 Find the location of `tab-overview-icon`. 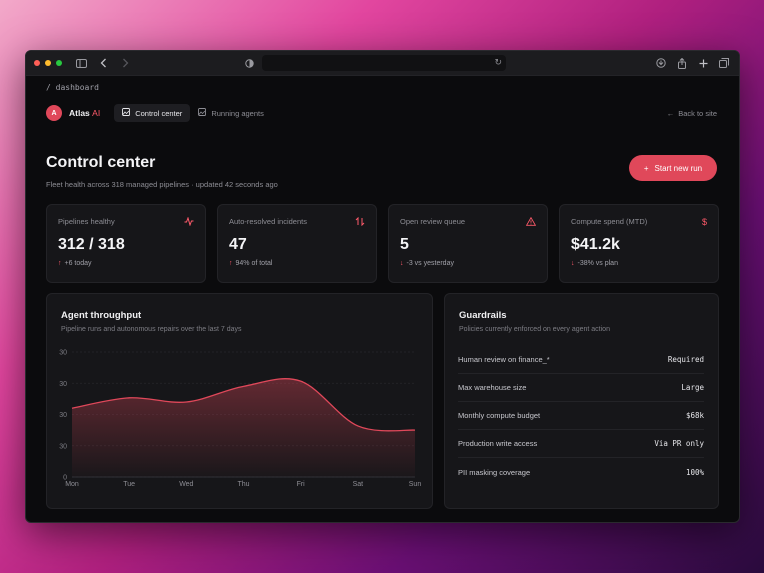

tab-overview-icon is located at coordinates (724, 63).